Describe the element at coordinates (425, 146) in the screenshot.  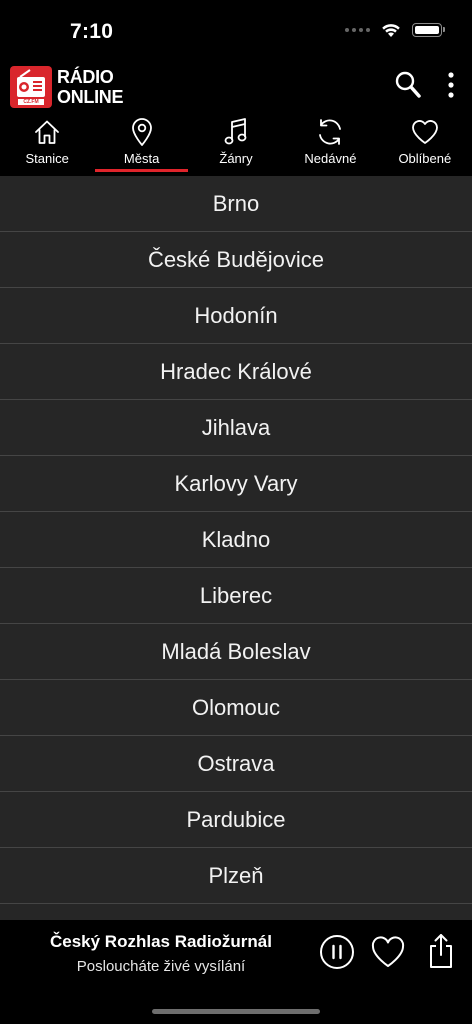
I see `tab-oblibene: Oblíbené` at that location.